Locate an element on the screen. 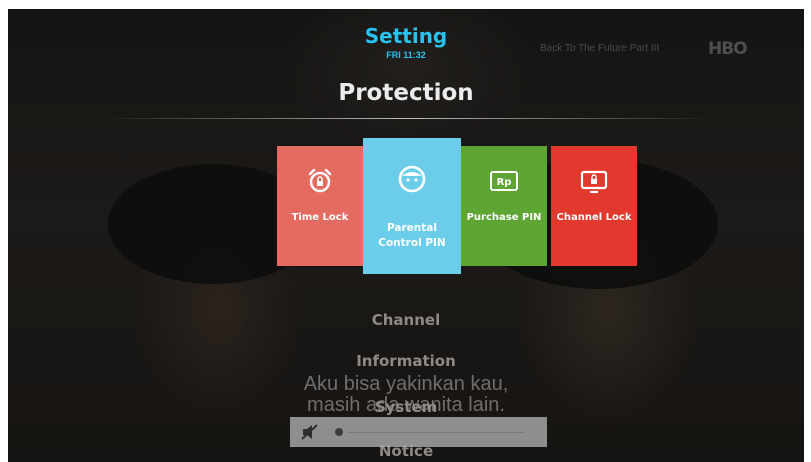  mute-speaker-icon is located at coordinates (310, 434).